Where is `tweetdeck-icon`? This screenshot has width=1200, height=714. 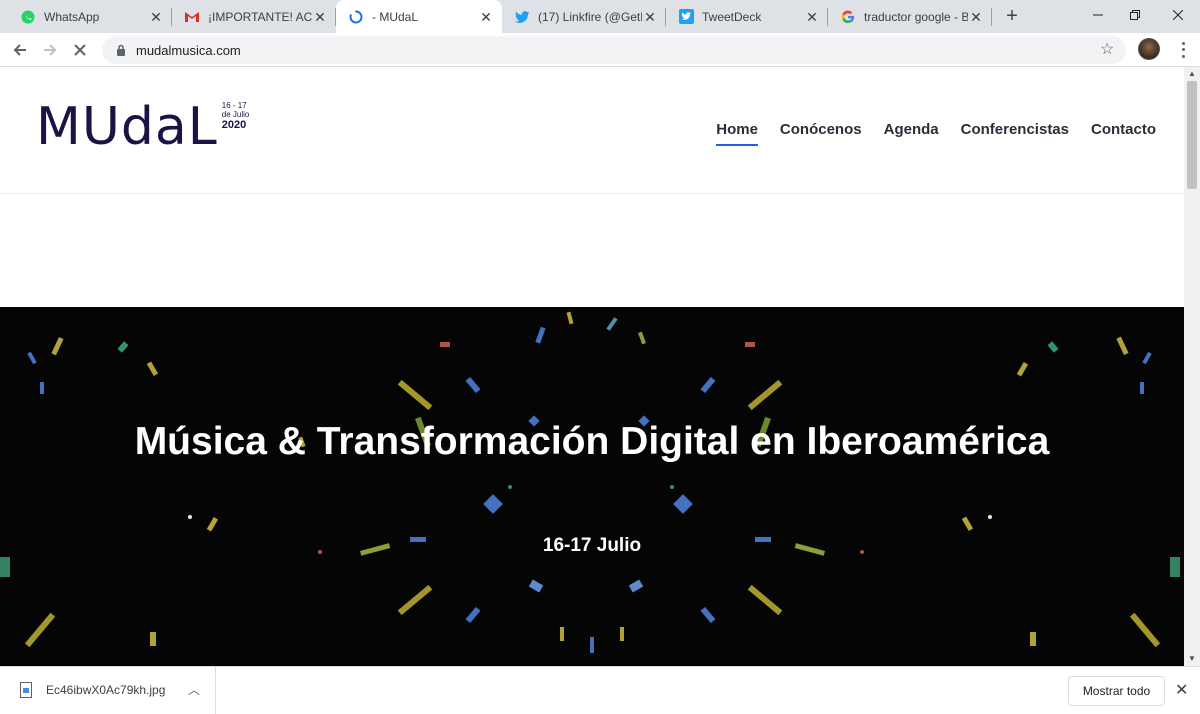
tweetdeck-icon is located at coordinates (686, 17).